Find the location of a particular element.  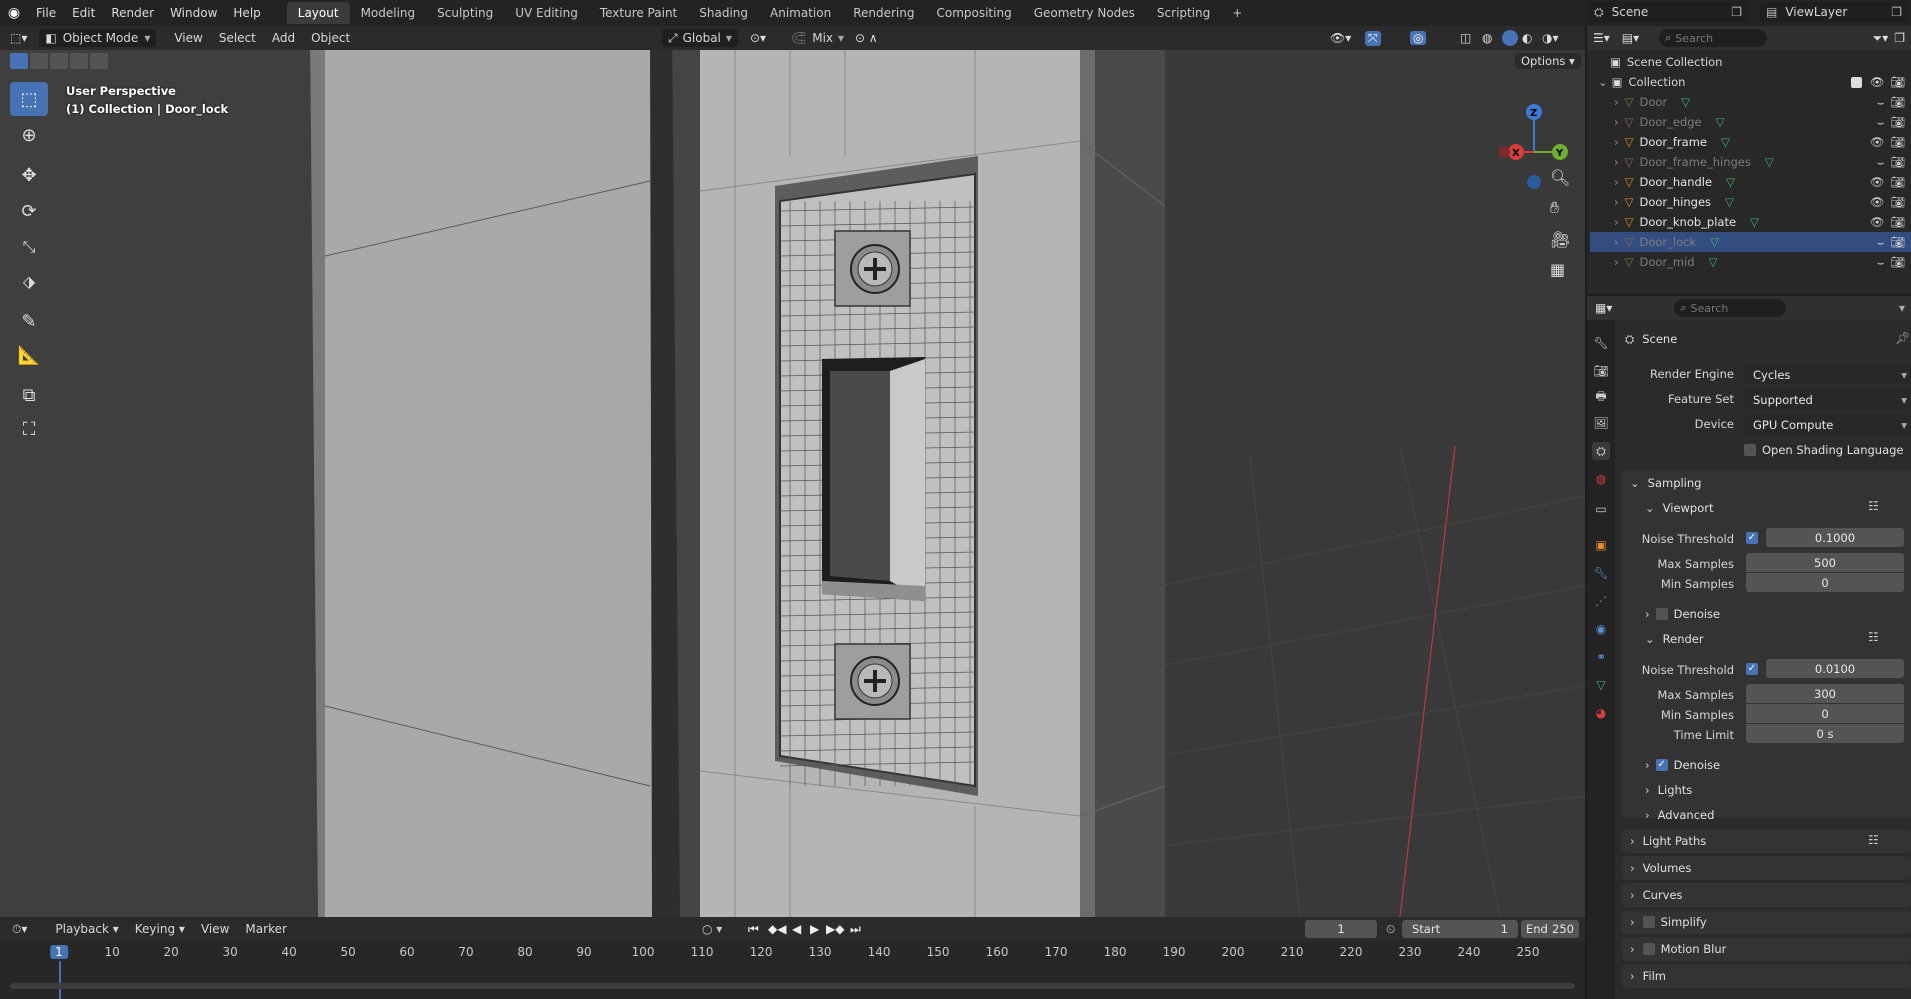

render-noise-threshold-field: 0.0100 is located at coordinates (1835, 668).